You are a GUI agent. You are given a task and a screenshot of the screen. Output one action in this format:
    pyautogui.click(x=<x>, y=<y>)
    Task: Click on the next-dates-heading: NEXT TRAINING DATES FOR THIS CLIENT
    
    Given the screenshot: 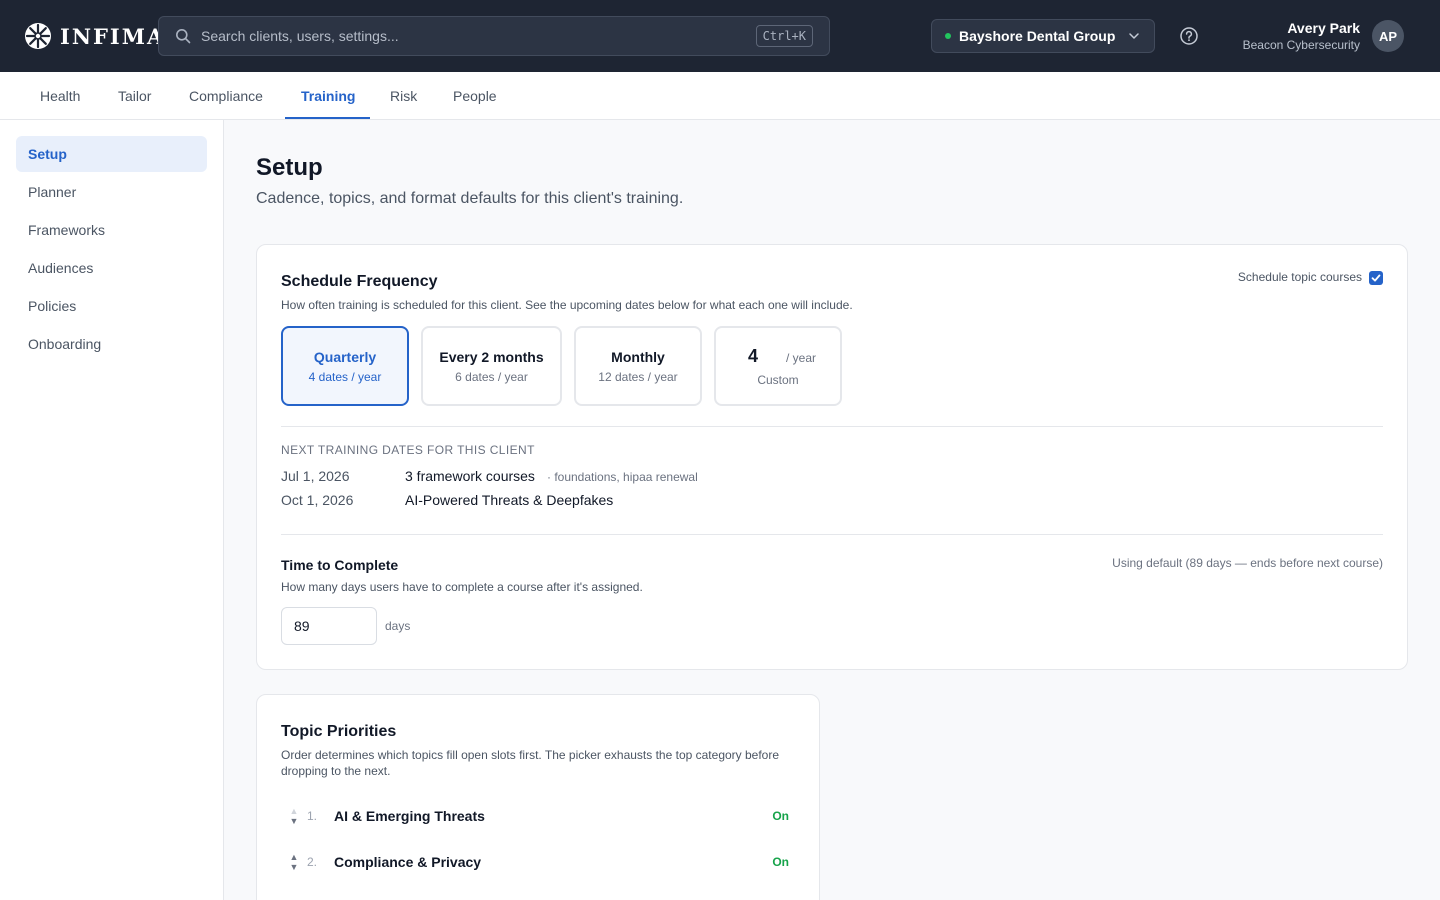 What is the action you would take?
    pyautogui.click(x=408, y=450)
    